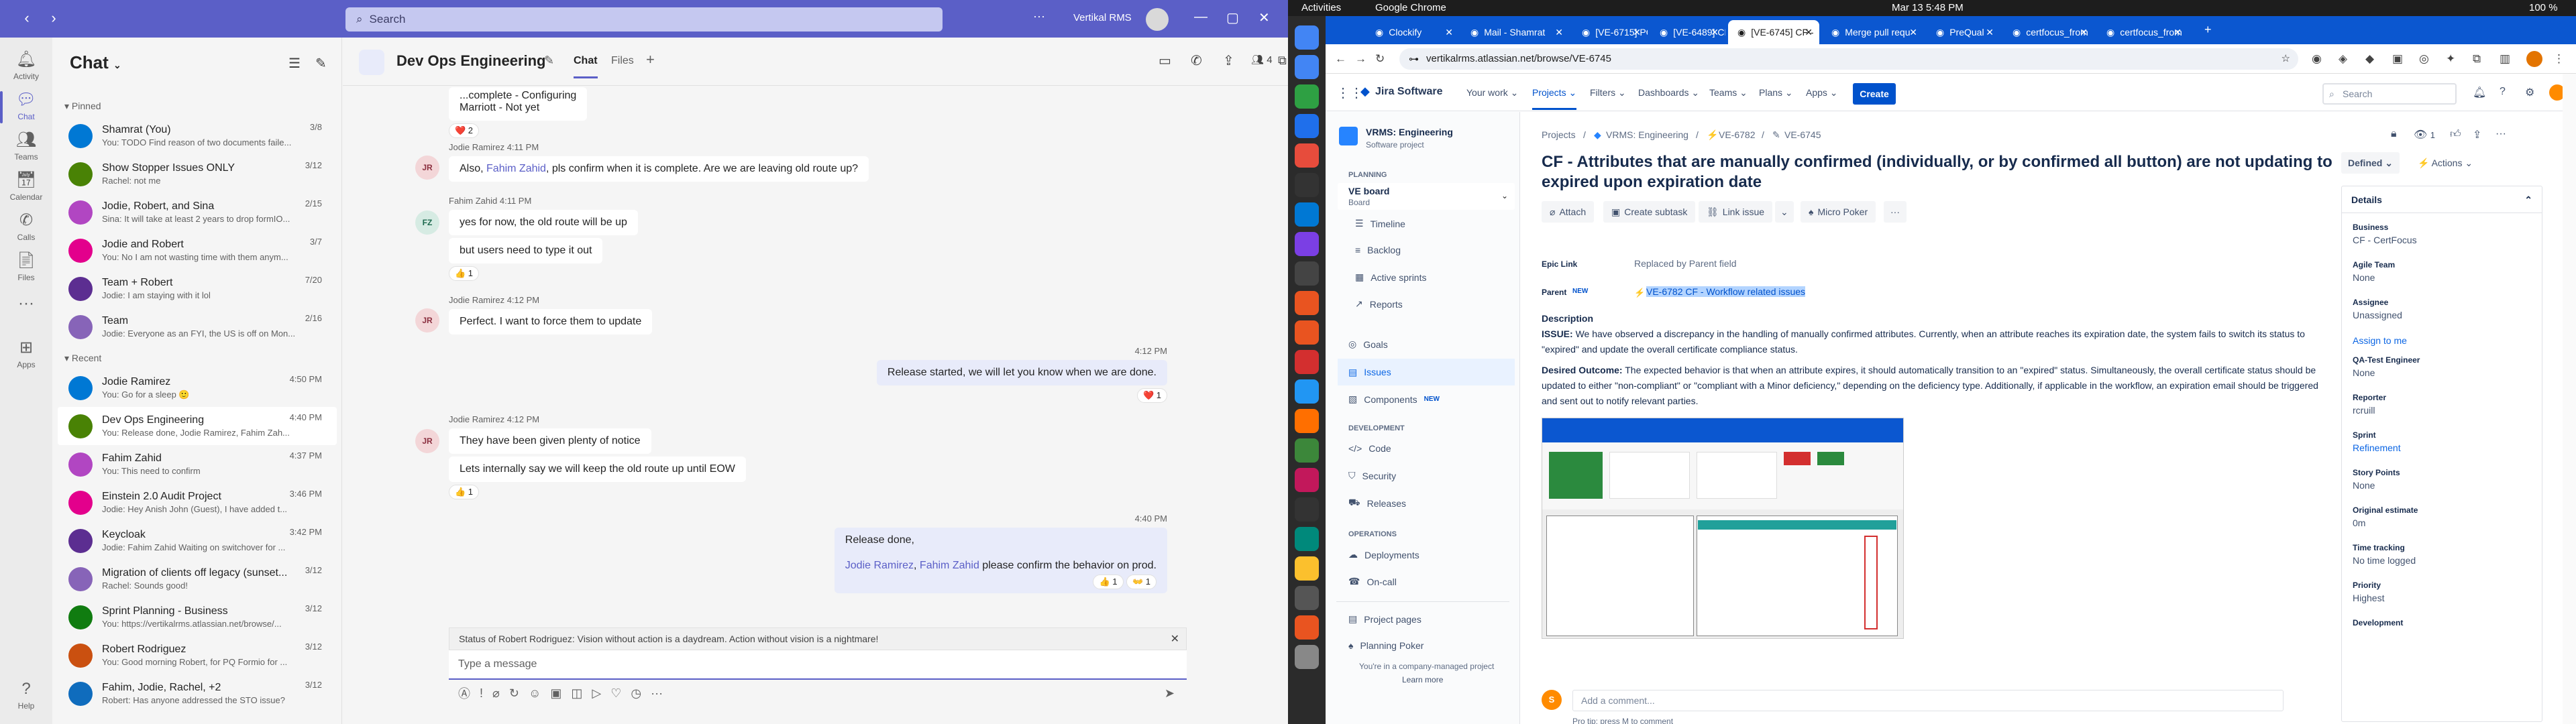 This screenshot has height=724, width=2576. I want to click on rail-more: ···, so click(26, 312).